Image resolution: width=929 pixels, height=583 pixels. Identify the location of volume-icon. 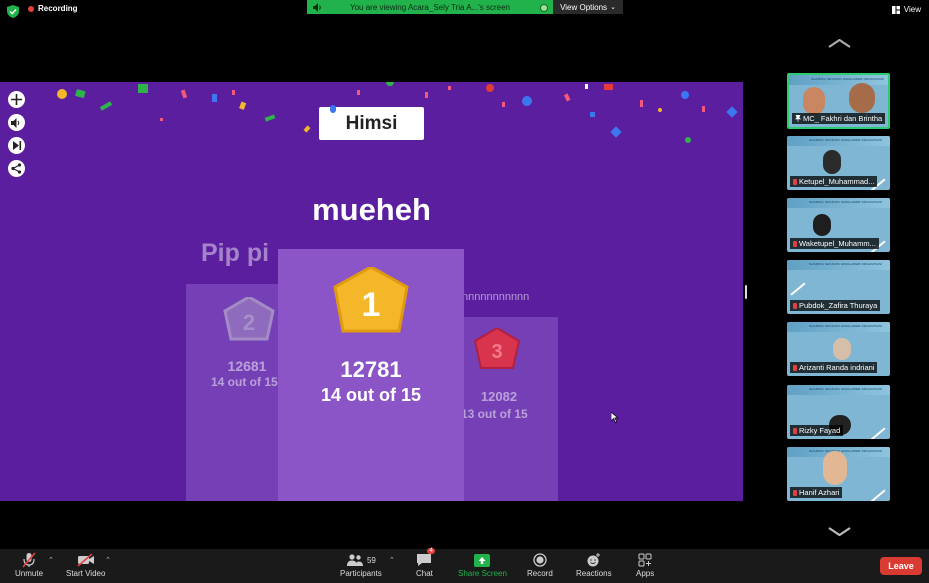
(15, 122).